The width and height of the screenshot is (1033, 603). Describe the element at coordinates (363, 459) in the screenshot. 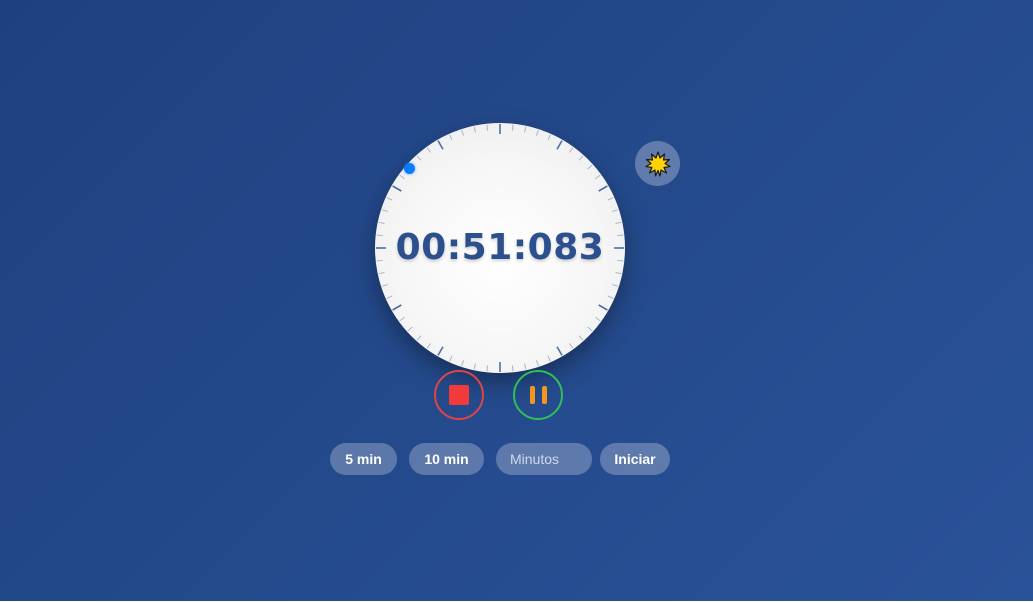

I see `preset-5-min-button: 5 min` at that location.